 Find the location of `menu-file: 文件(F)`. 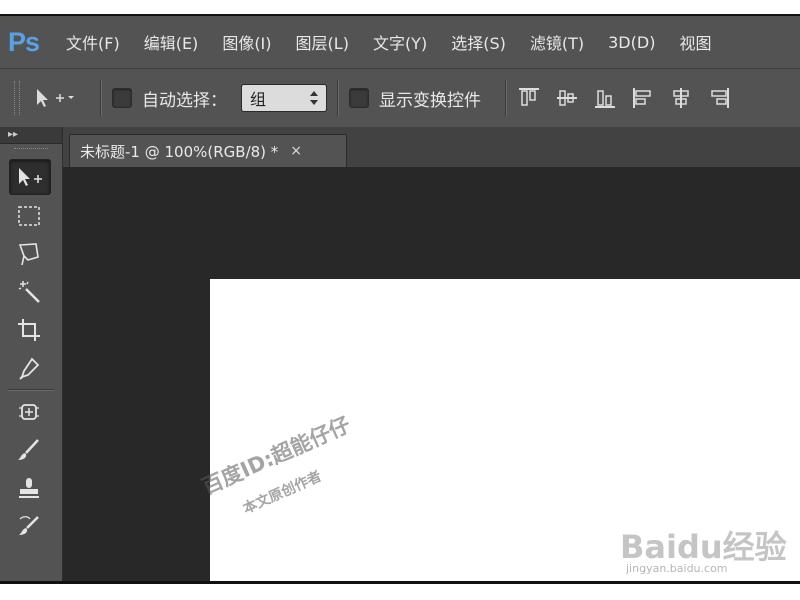

menu-file: 文件(F) is located at coordinates (93, 42).